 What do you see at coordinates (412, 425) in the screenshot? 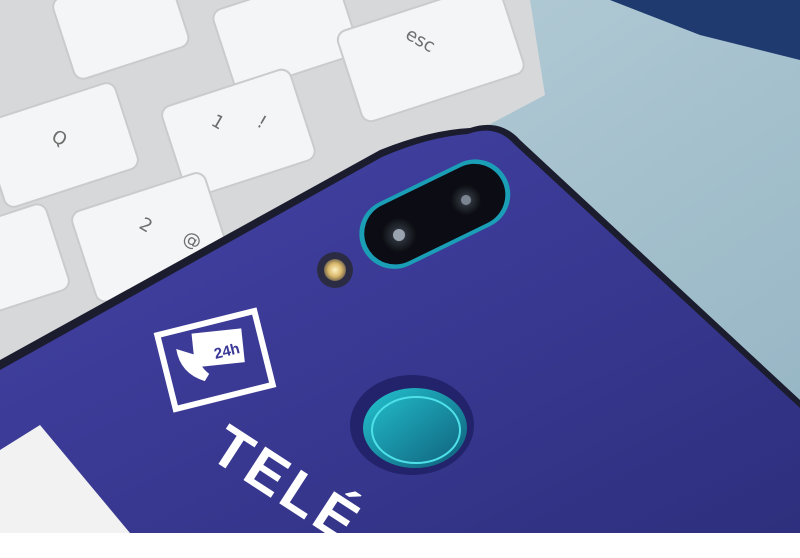
I see `fingerprint-sensor-icon` at bounding box center [412, 425].